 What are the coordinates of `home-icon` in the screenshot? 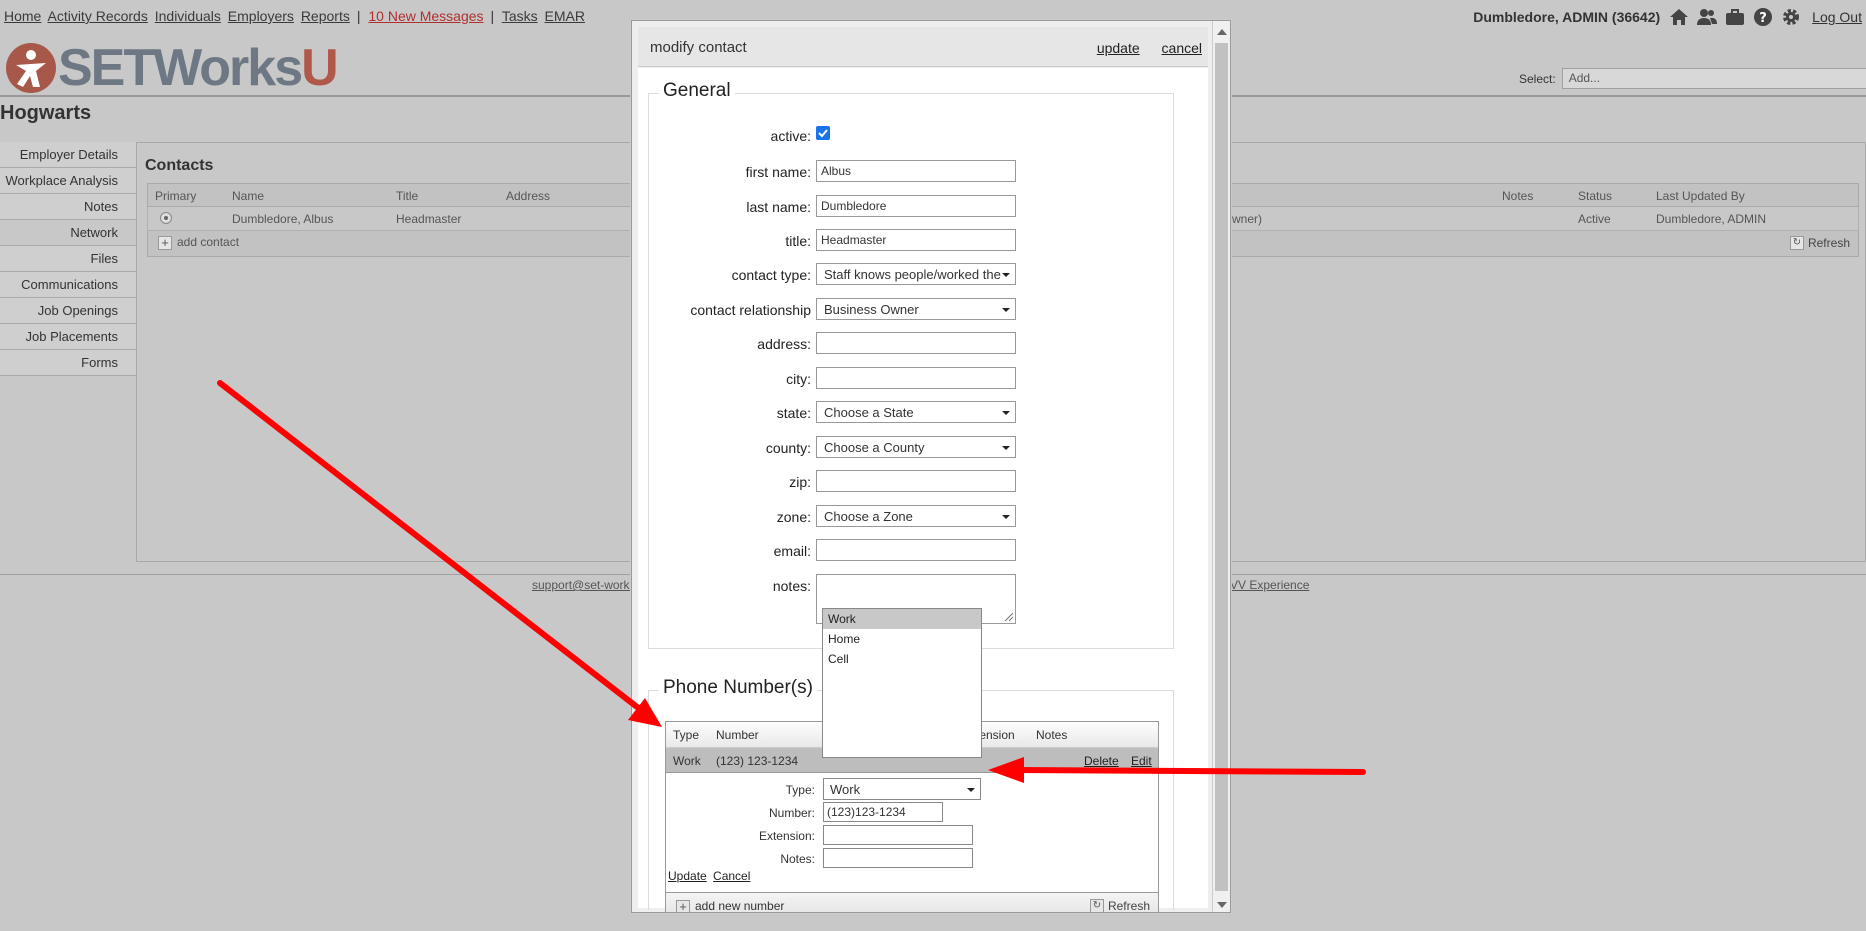 It's located at (1679, 17).